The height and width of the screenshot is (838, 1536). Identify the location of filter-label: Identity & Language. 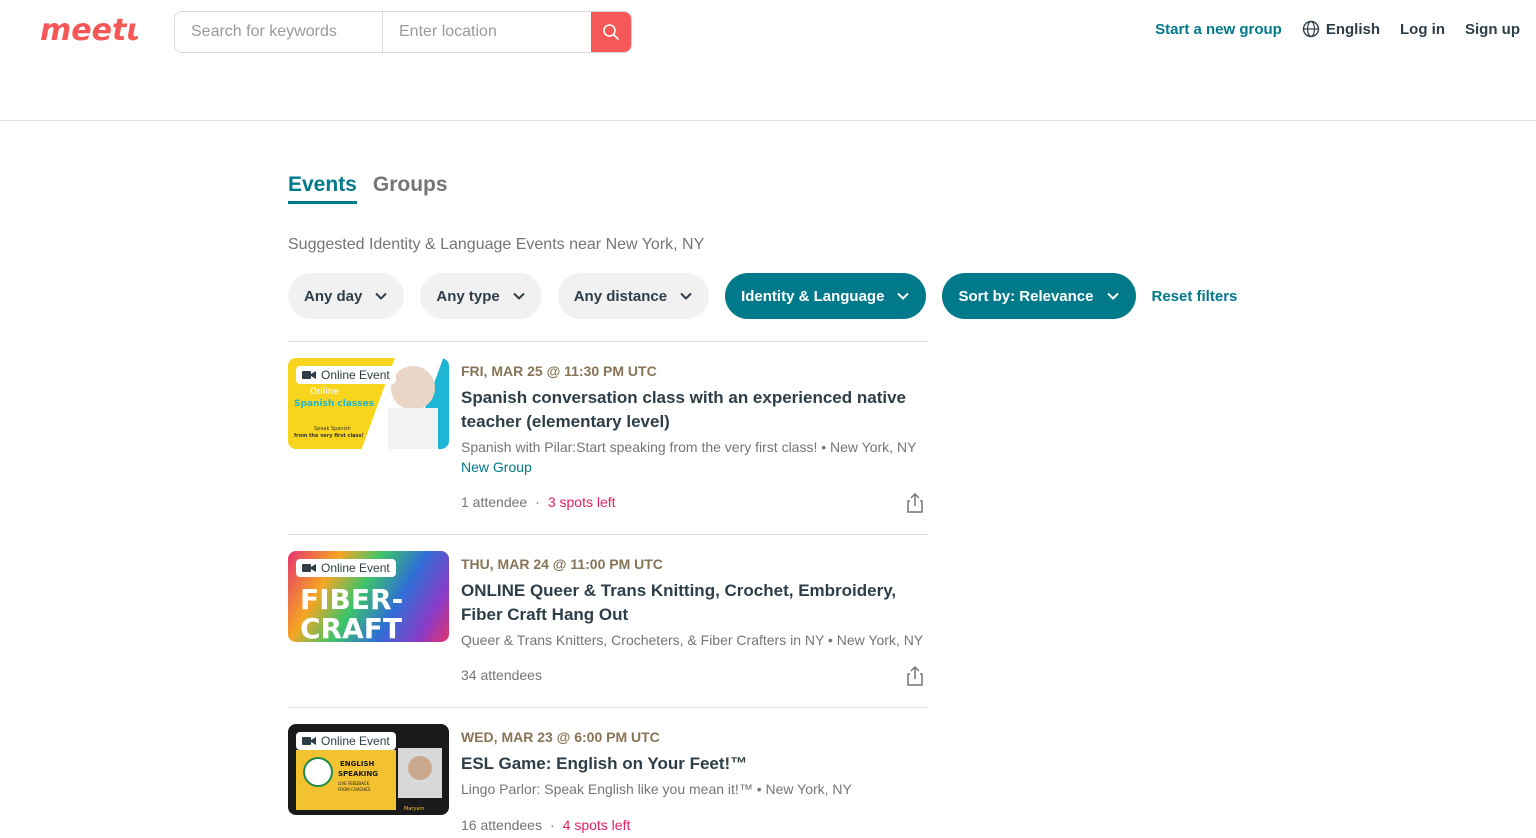
(813, 296).